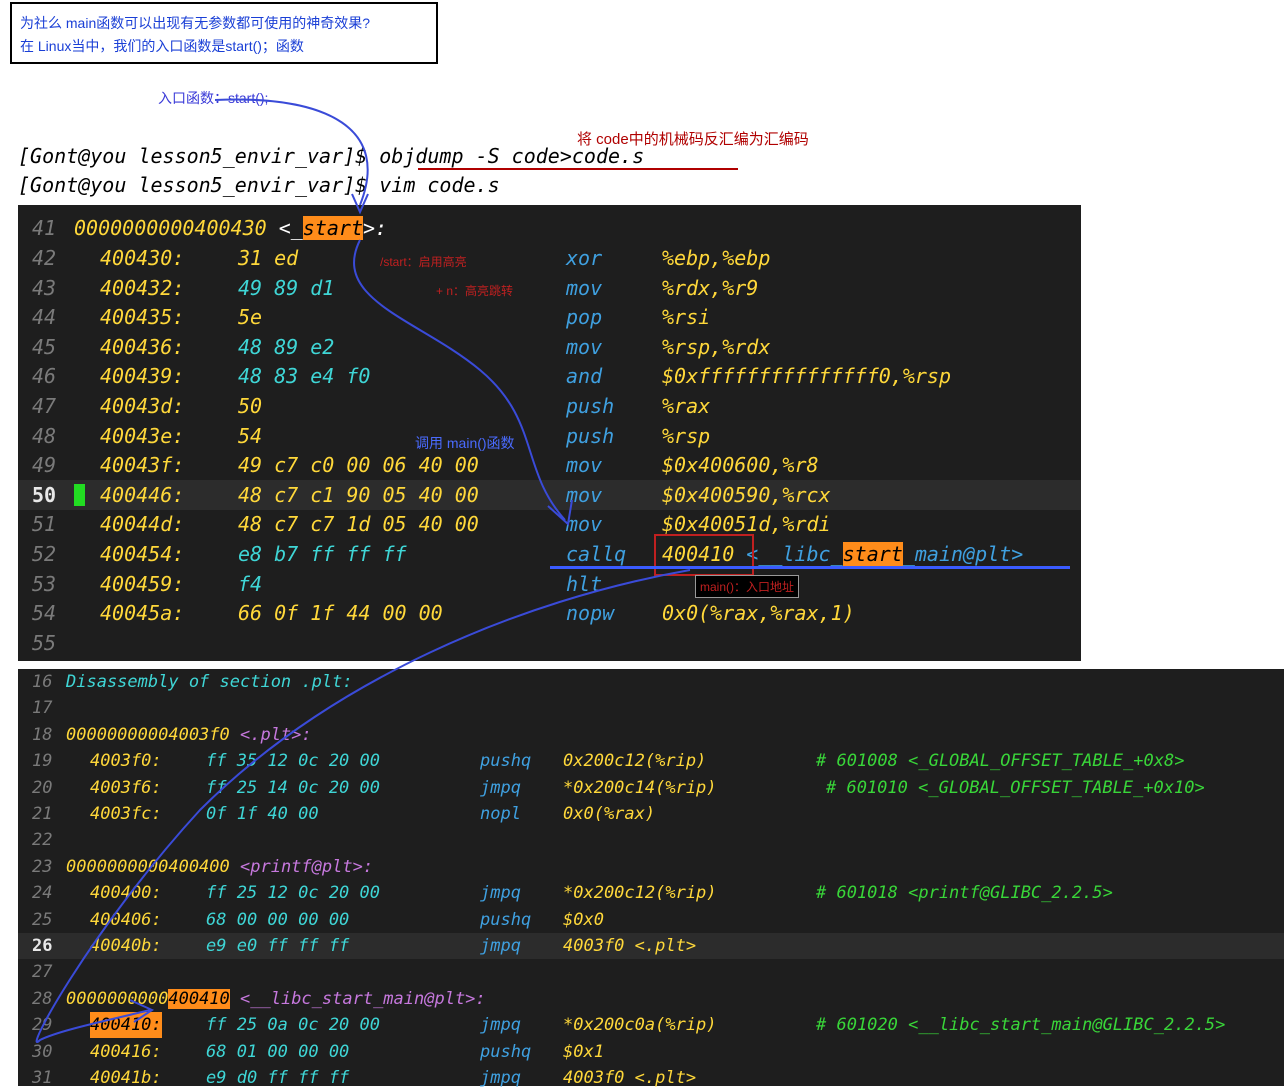 Image resolution: width=1284 pixels, height=1091 pixels. What do you see at coordinates (686, 435) in the screenshot?
I see `operand: %rsp` at bounding box center [686, 435].